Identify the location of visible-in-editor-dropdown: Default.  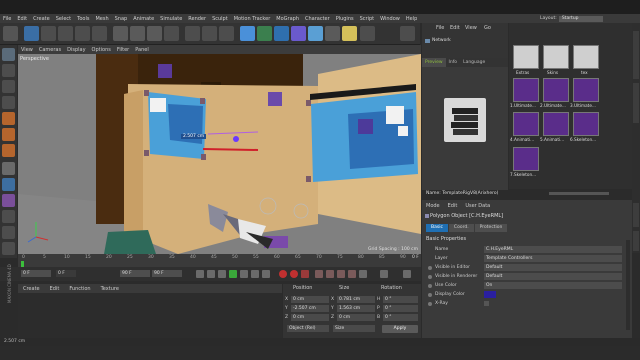
(553, 267).